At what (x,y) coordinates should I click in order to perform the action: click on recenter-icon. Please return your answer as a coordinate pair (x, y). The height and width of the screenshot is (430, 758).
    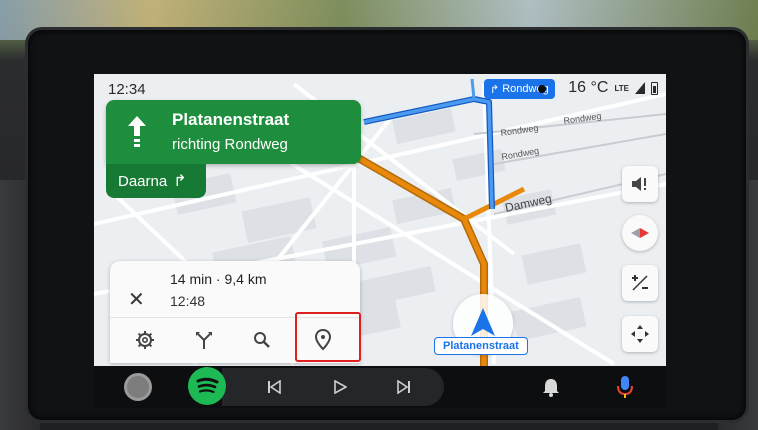
    Looking at the image, I should click on (640, 334).